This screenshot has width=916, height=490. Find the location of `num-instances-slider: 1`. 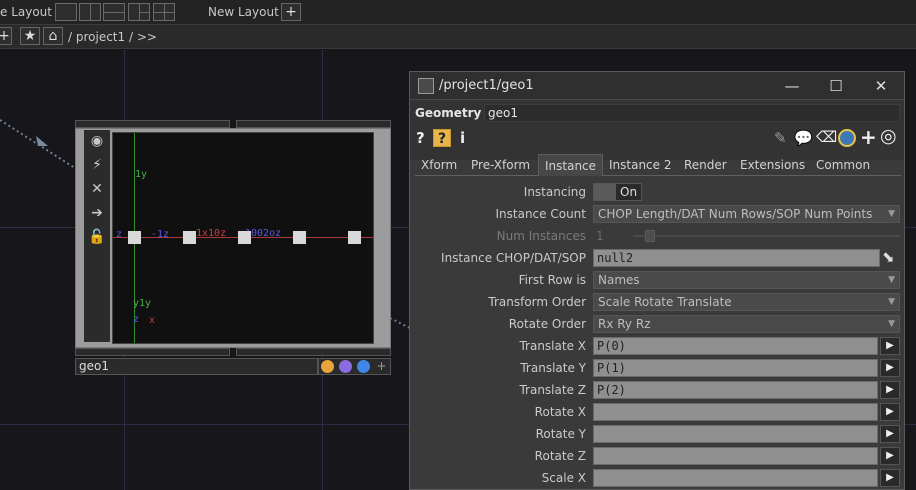

num-instances-slider: 1 is located at coordinates (746, 236).